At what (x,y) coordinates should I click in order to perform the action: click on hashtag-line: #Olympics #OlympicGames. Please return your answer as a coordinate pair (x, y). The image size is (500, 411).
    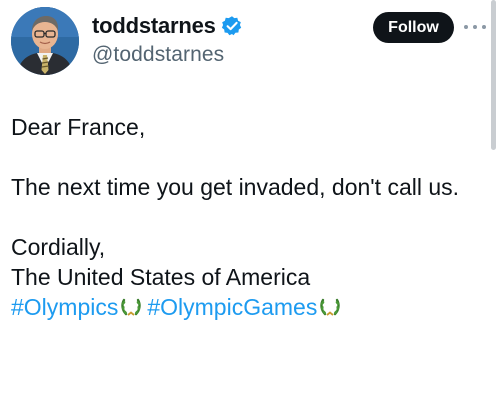
    Looking at the image, I should click on (246, 307).